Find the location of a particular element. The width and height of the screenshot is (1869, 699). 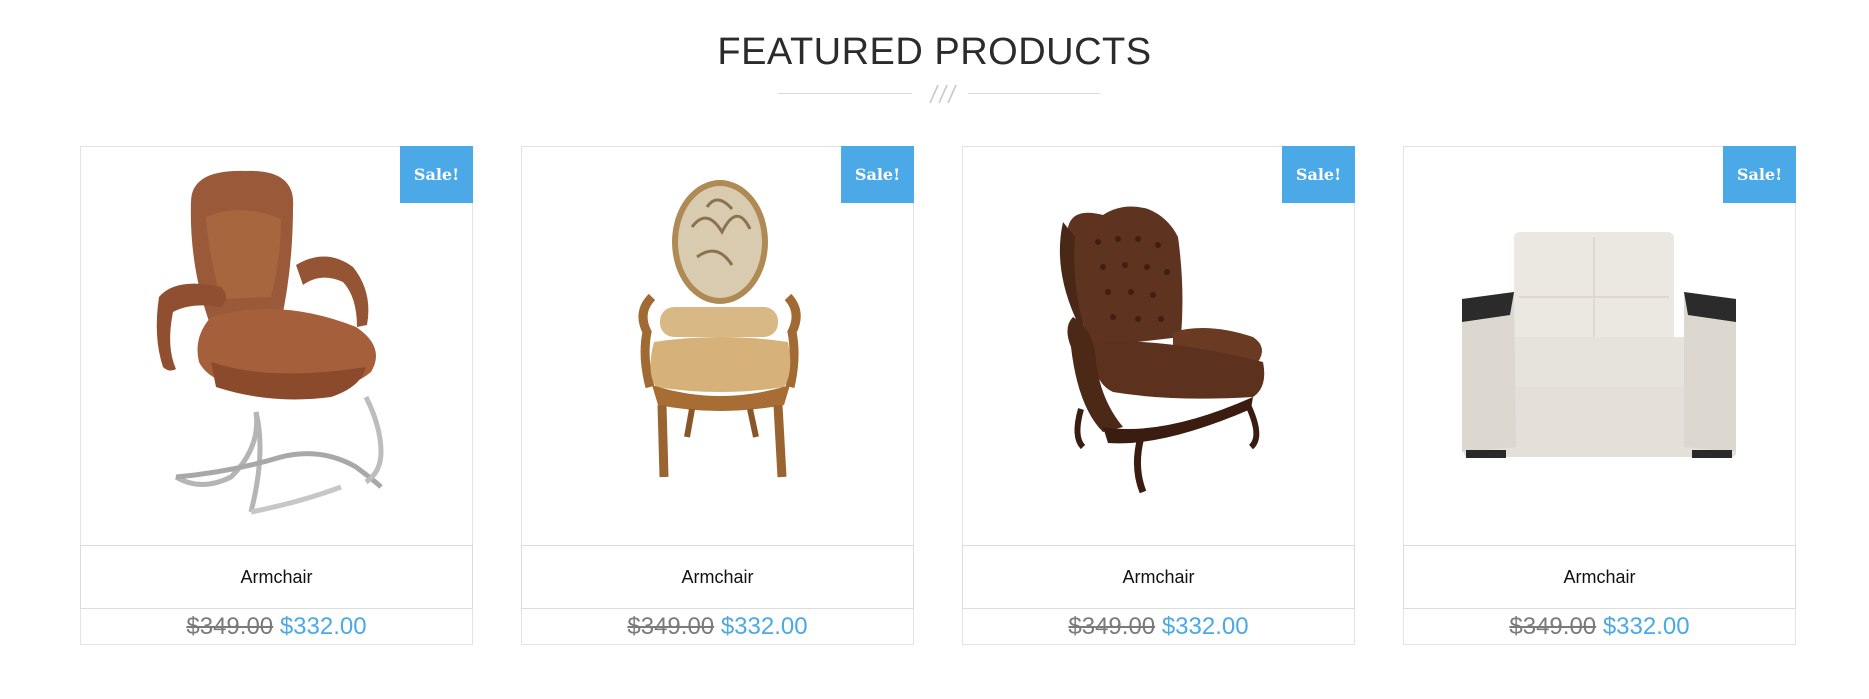

section-title: FEATURED PRODUCTS is located at coordinates (934, 52).